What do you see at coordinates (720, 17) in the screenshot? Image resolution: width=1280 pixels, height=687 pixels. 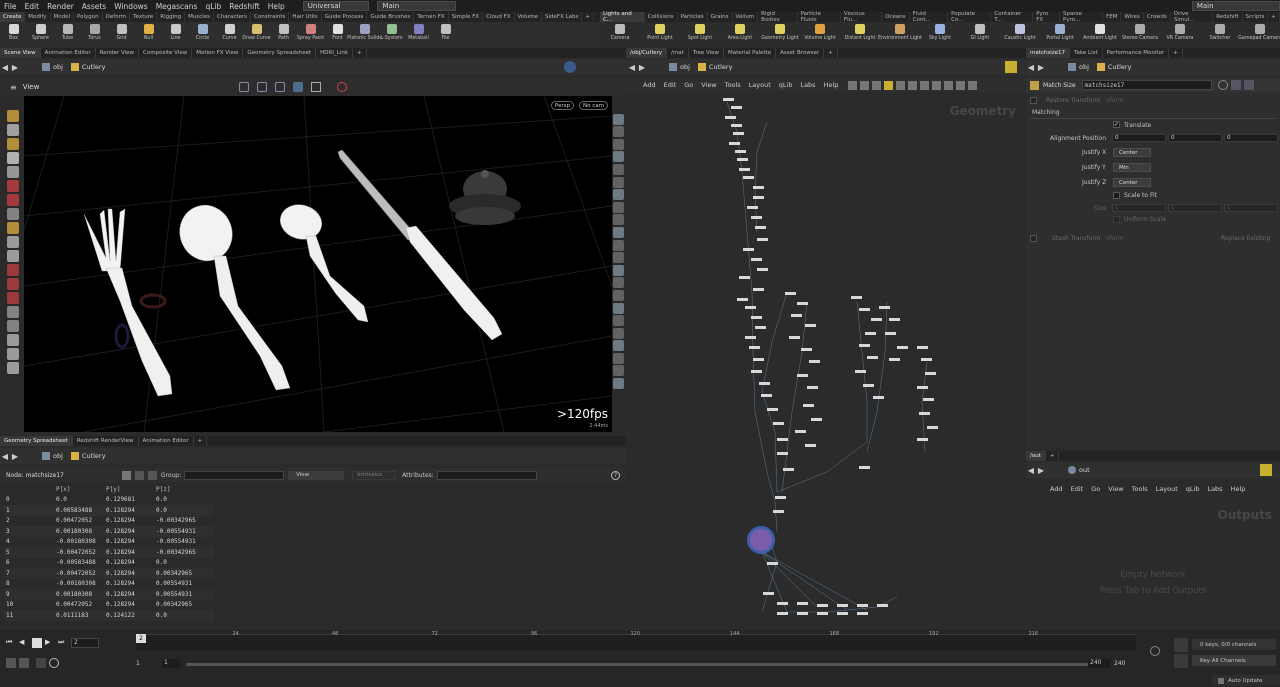 I see `shelf-tab-grains: Grains` at bounding box center [720, 17].